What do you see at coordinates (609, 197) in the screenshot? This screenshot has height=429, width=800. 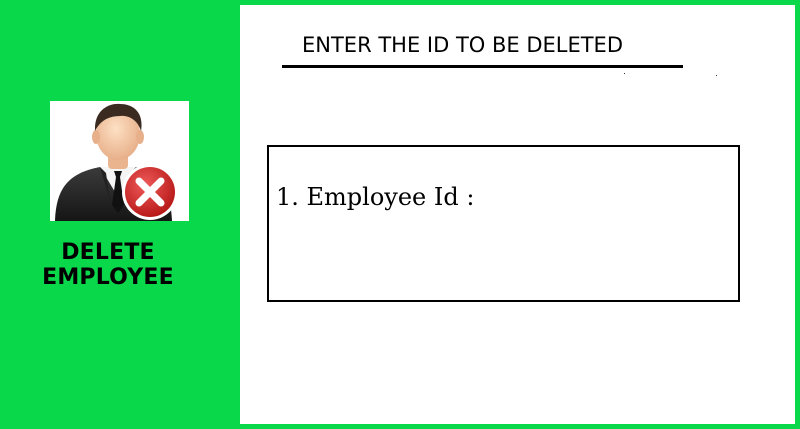 I see `employee-id-input` at bounding box center [609, 197].